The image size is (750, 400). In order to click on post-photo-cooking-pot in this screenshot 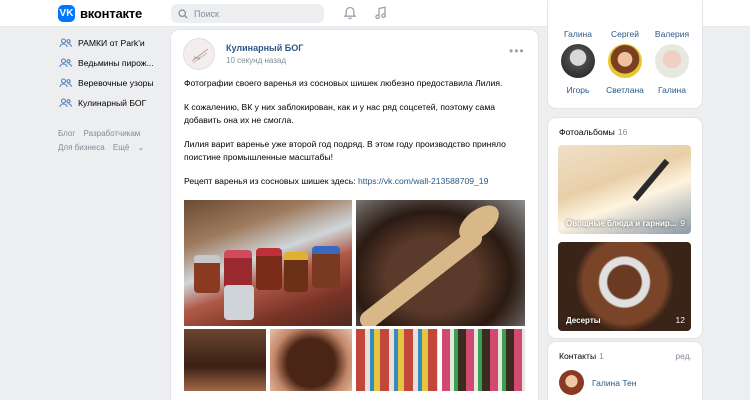, I will do `click(440, 263)`.